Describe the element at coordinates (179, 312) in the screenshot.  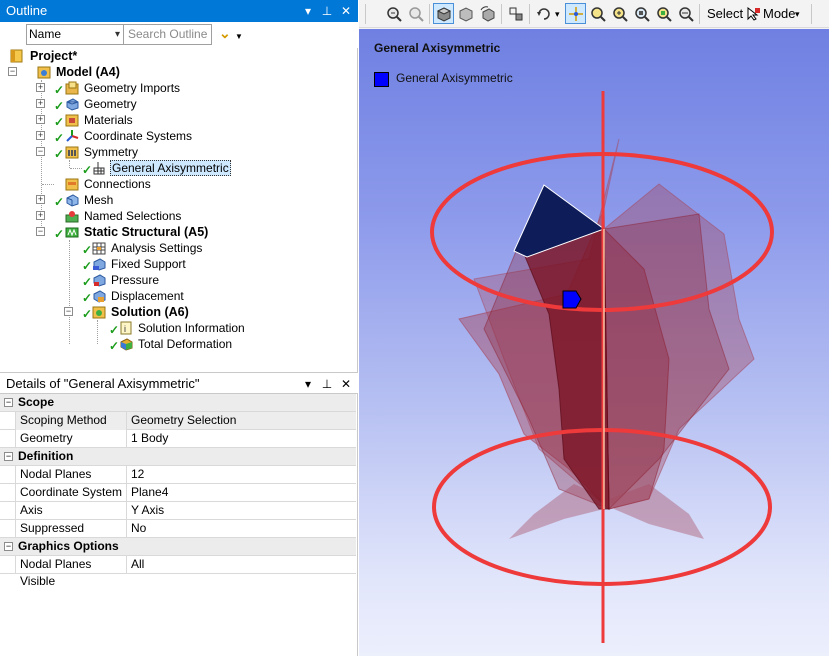
I see `tree-node-solution: − ✓ Solution (A6)` at that location.